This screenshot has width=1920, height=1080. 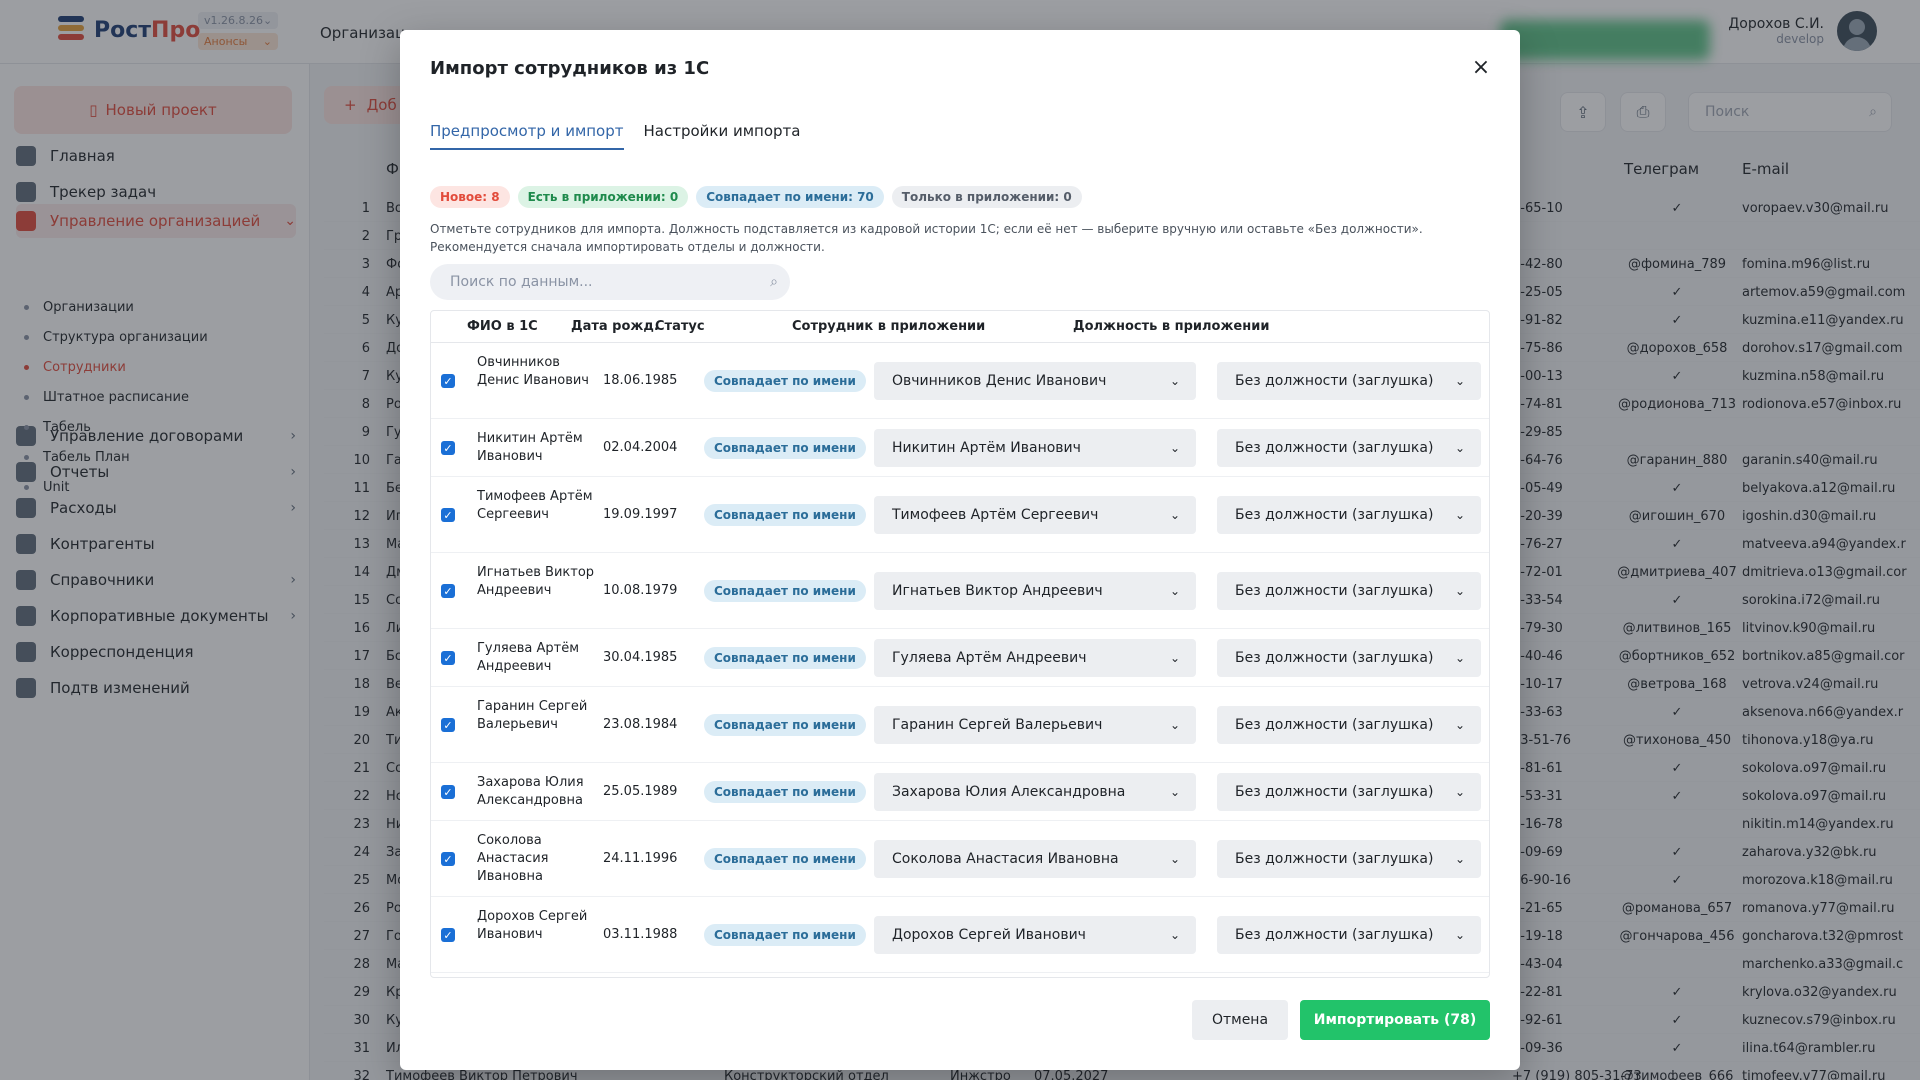 I want to click on column-header-fio-1c: ФИО в 1С, so click(x=502, y=326).